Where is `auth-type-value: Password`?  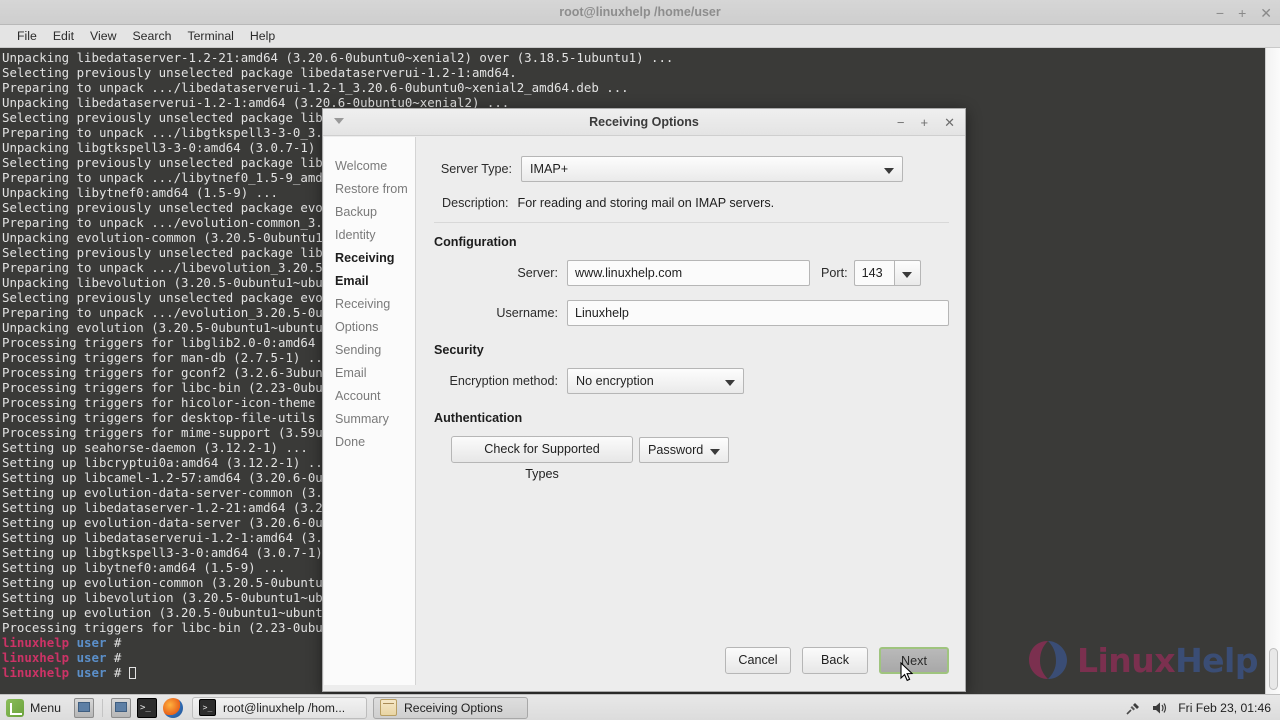 auth-type-value: Password is located at coordinates (676, 449).